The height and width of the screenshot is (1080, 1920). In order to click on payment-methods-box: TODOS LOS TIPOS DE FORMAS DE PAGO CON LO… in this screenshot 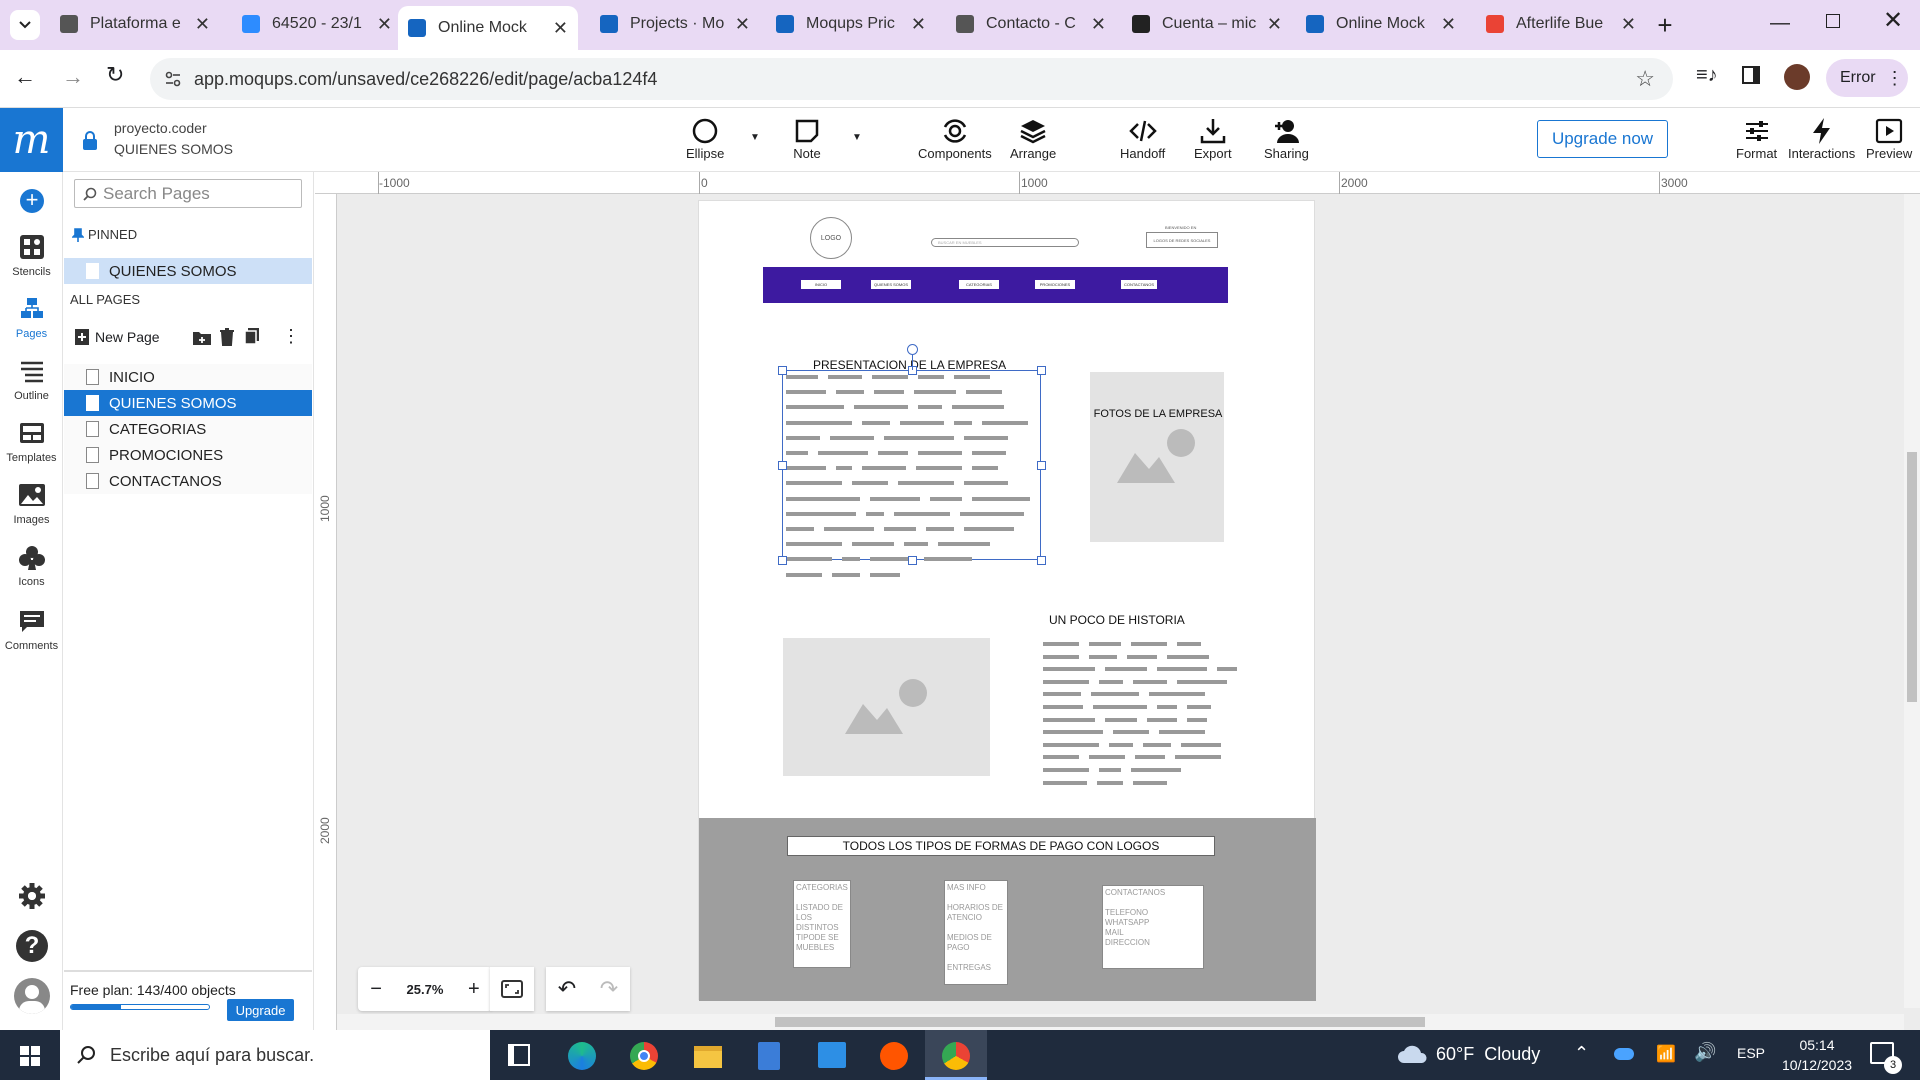, I will do `click(1001, 846)`.